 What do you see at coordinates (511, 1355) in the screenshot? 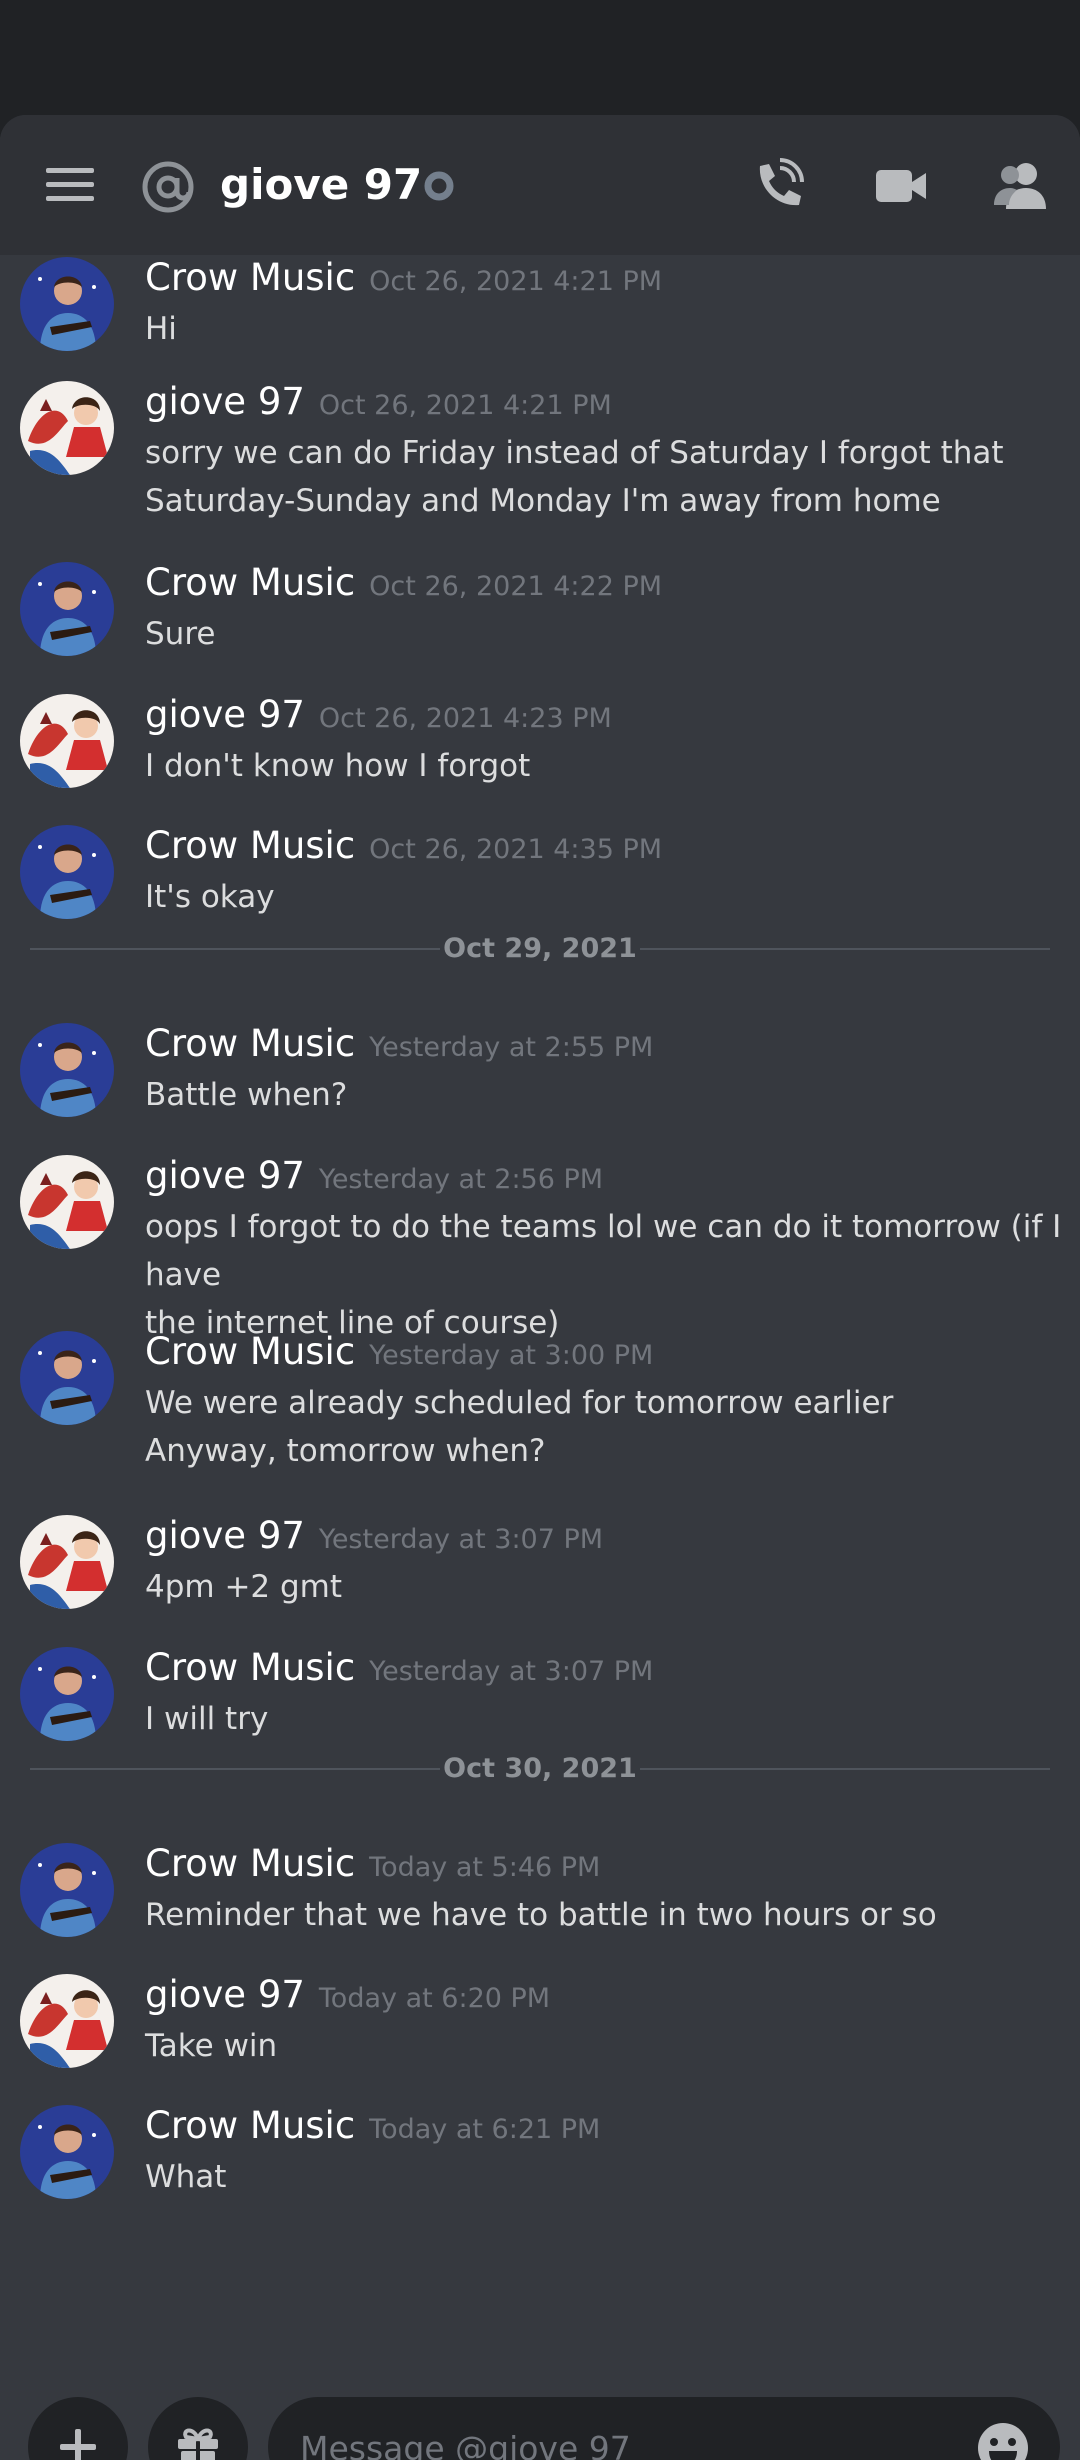
I see `message-timestamp: Yesterday at 3:00 PM` at bounding box center [511, 1355].